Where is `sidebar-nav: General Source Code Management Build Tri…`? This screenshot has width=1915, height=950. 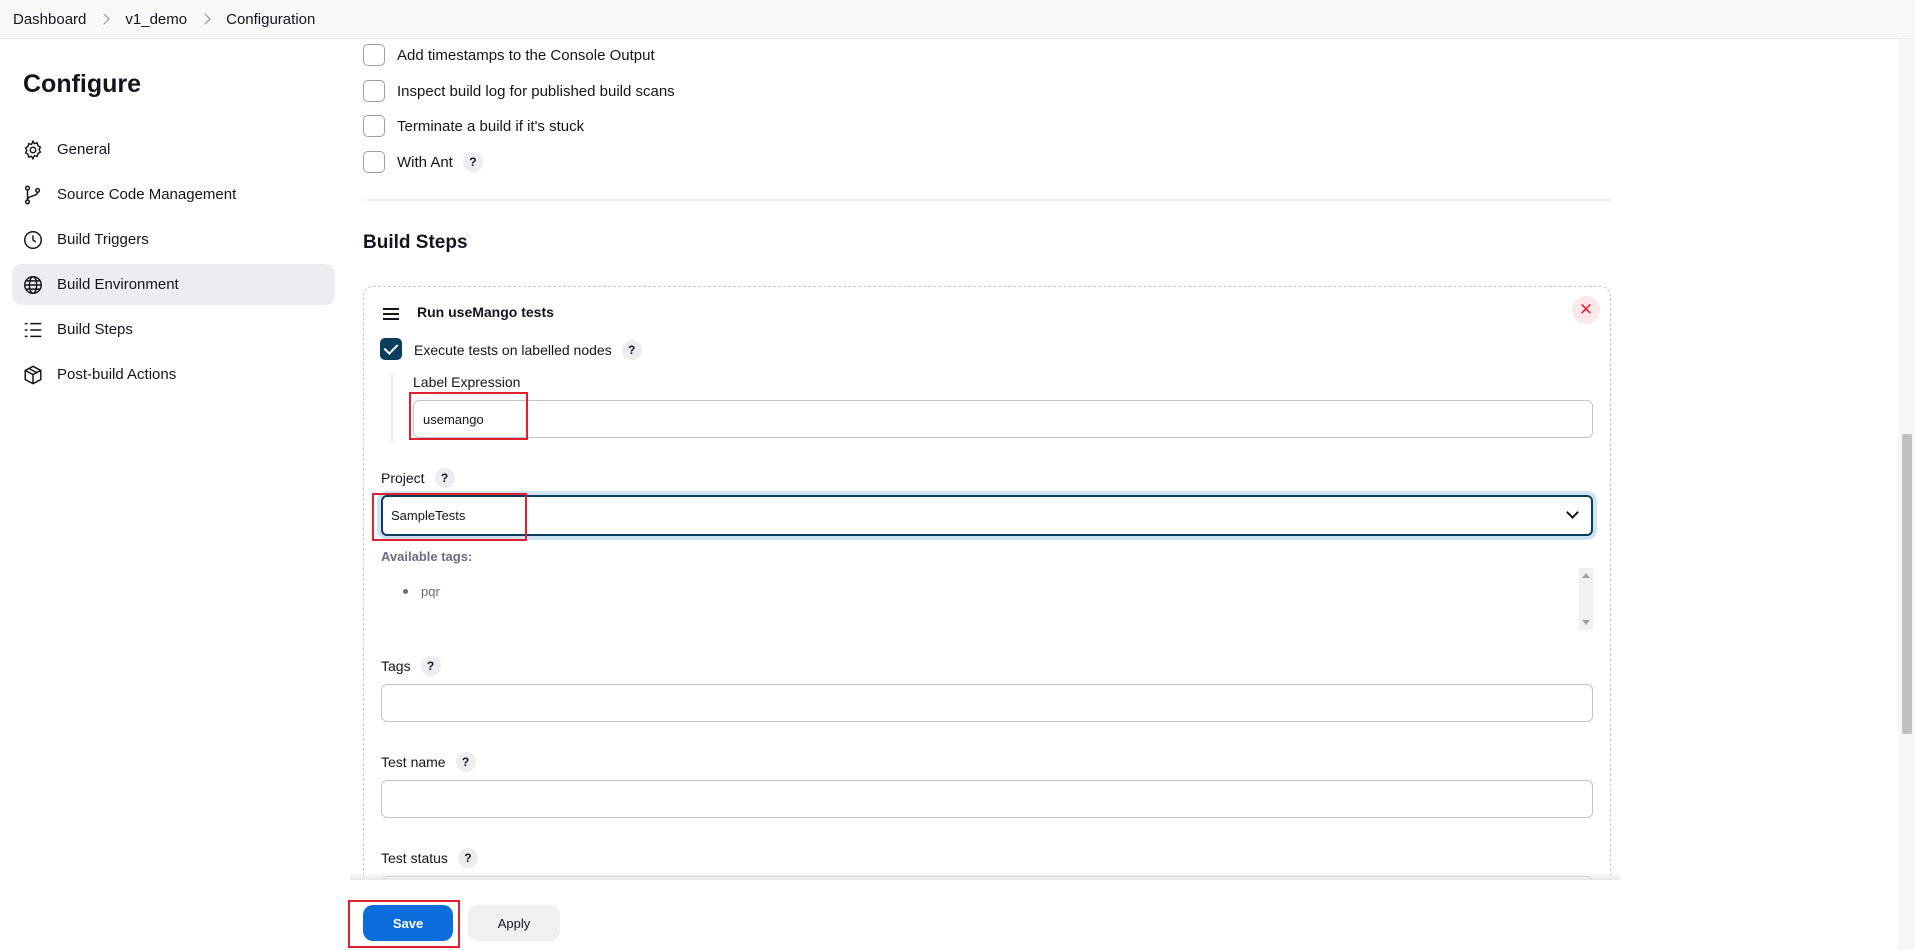 sidebar-nav: General Source Code Management Build Tri… is located at coordinates (173, 264).